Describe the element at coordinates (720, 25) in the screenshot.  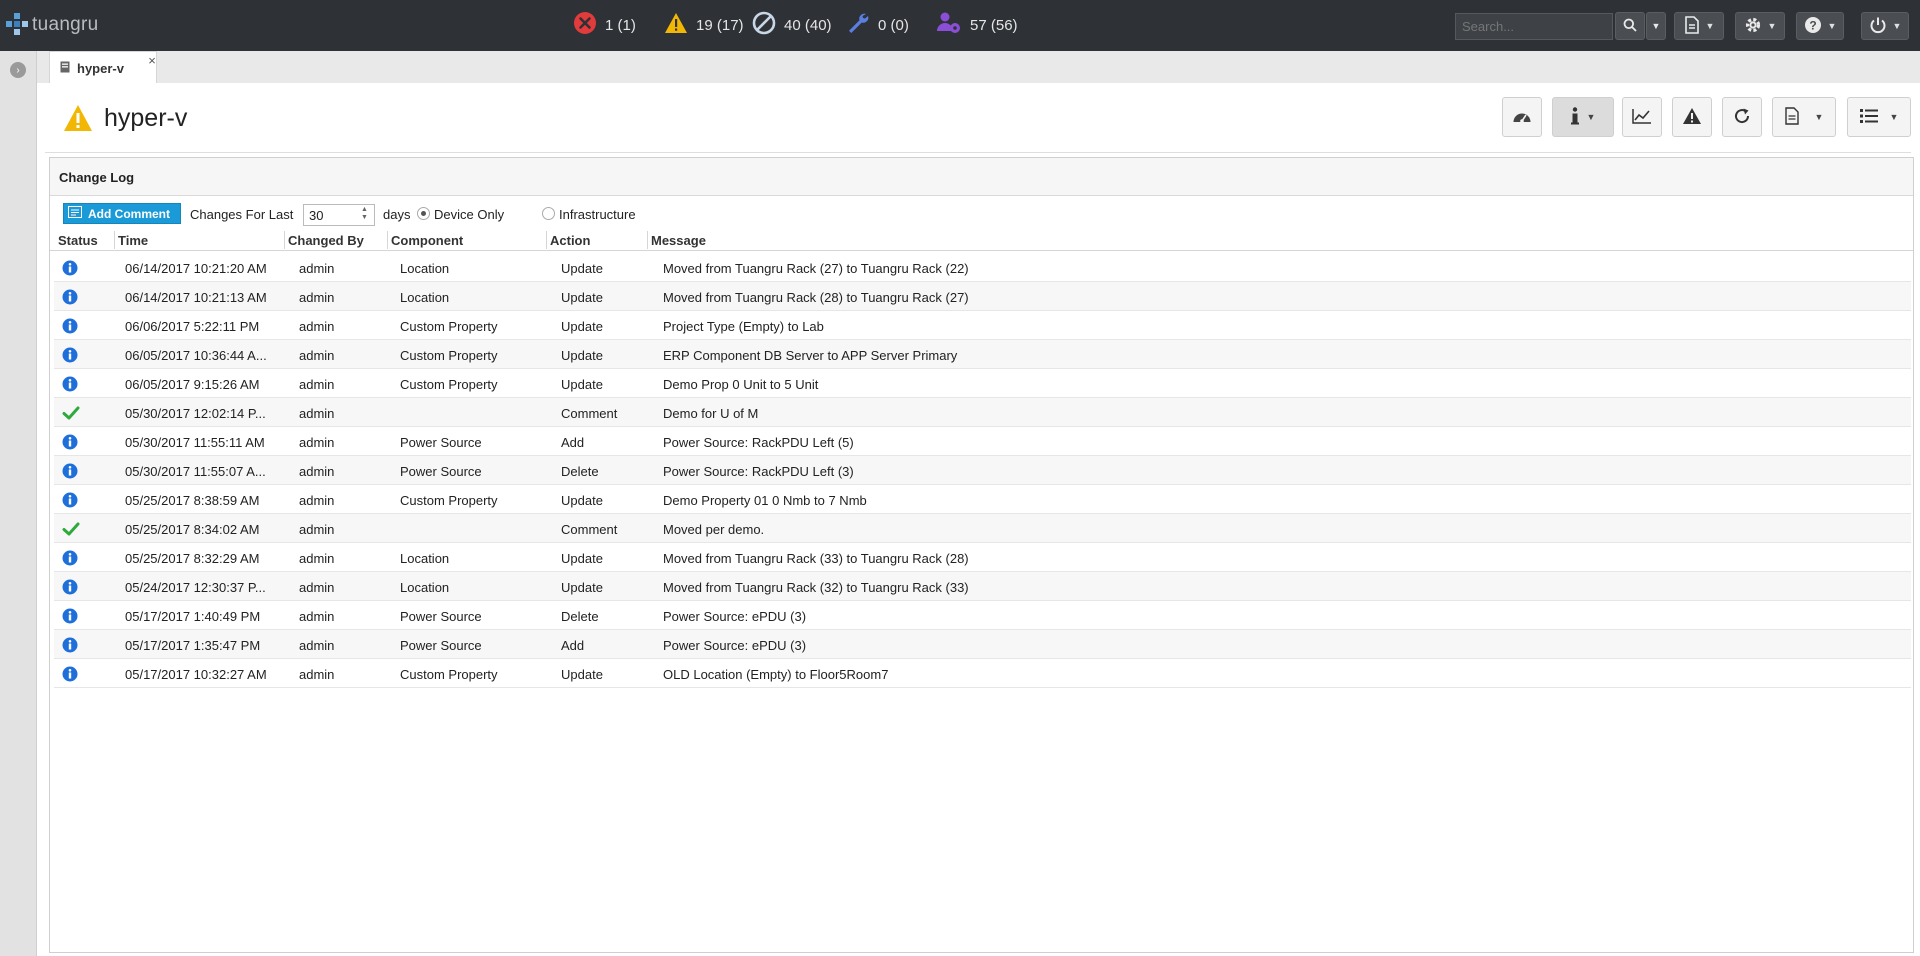
I see `warning-count: 19 (17)` at that location.